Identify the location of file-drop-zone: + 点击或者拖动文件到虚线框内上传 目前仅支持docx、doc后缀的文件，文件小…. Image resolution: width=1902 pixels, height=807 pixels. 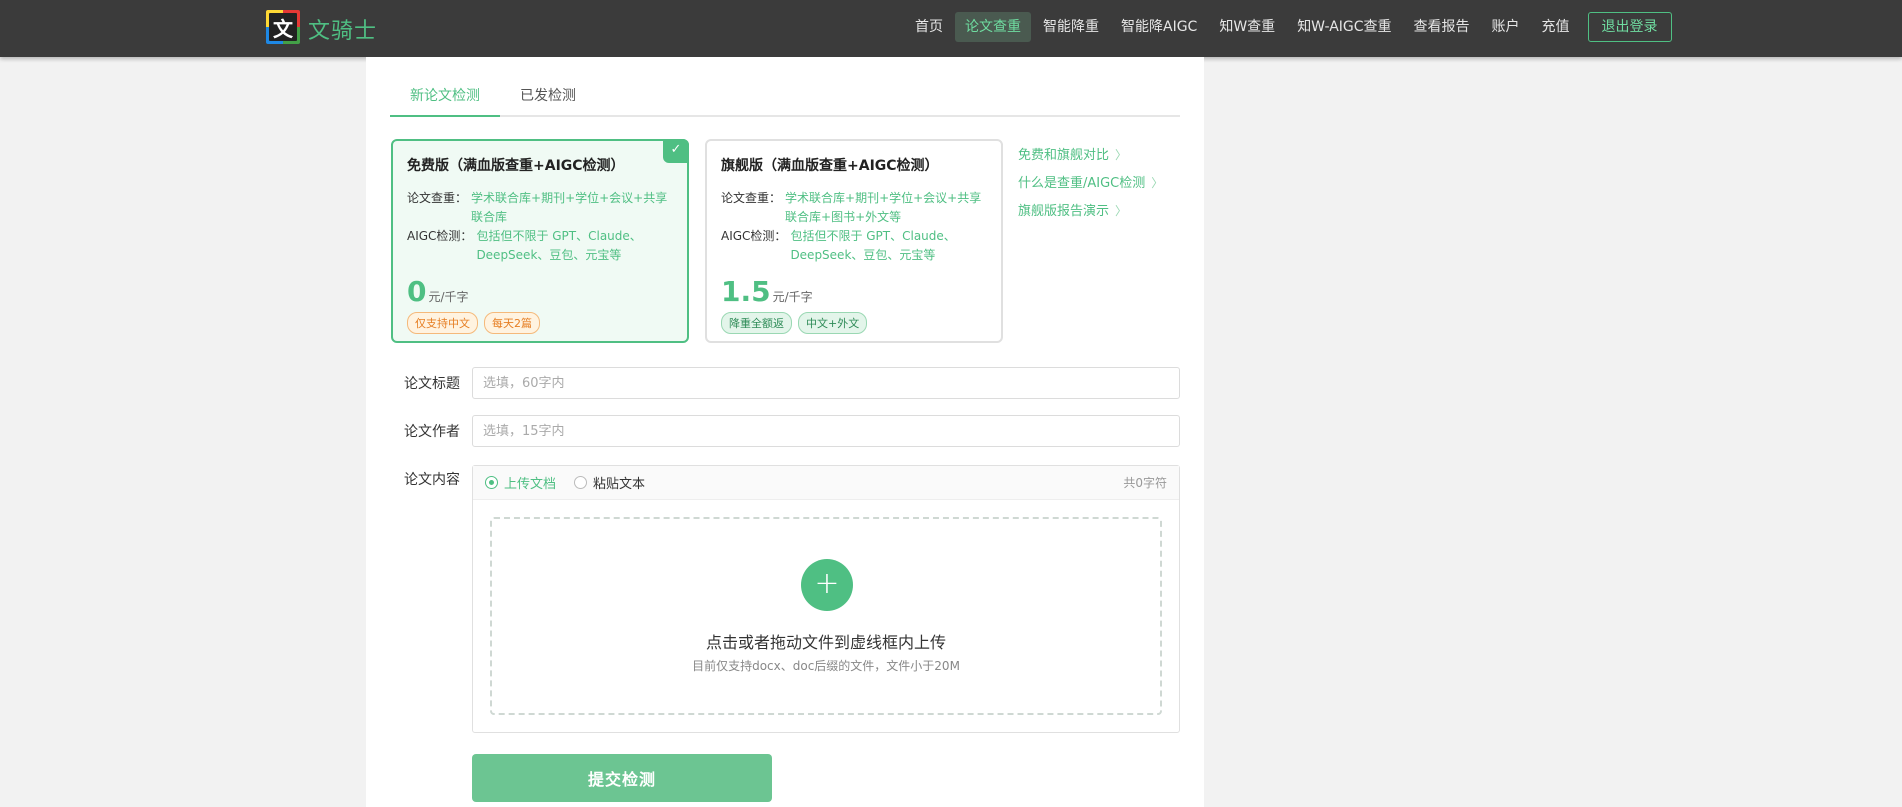
(826, 616).